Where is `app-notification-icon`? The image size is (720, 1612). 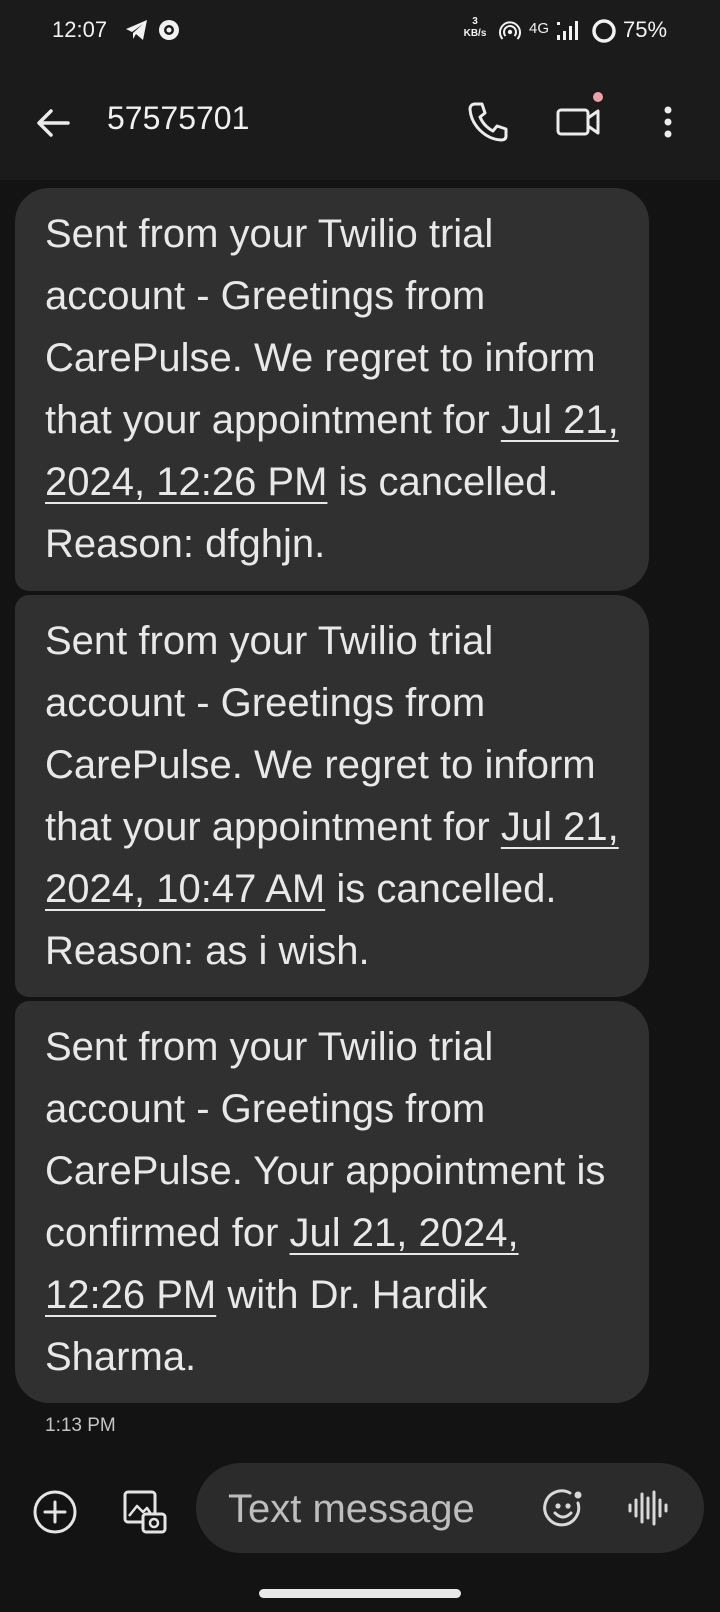 app-notification-icon is located at coordinates (169, 32).